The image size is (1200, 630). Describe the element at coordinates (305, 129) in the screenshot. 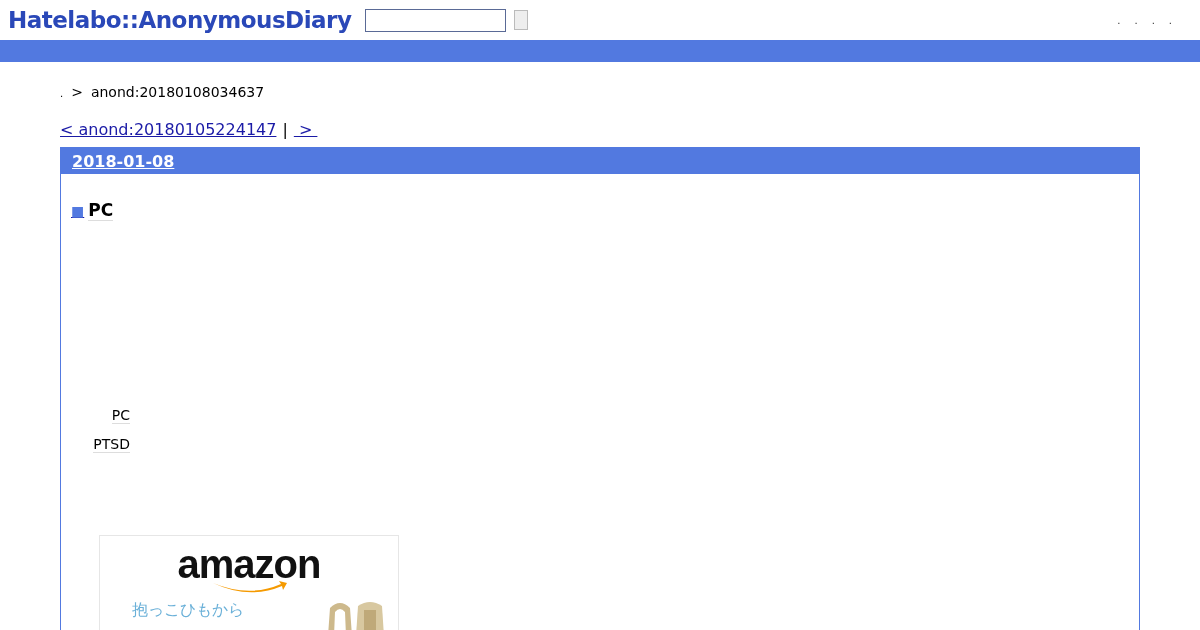

I see `next-link: >` at that location.